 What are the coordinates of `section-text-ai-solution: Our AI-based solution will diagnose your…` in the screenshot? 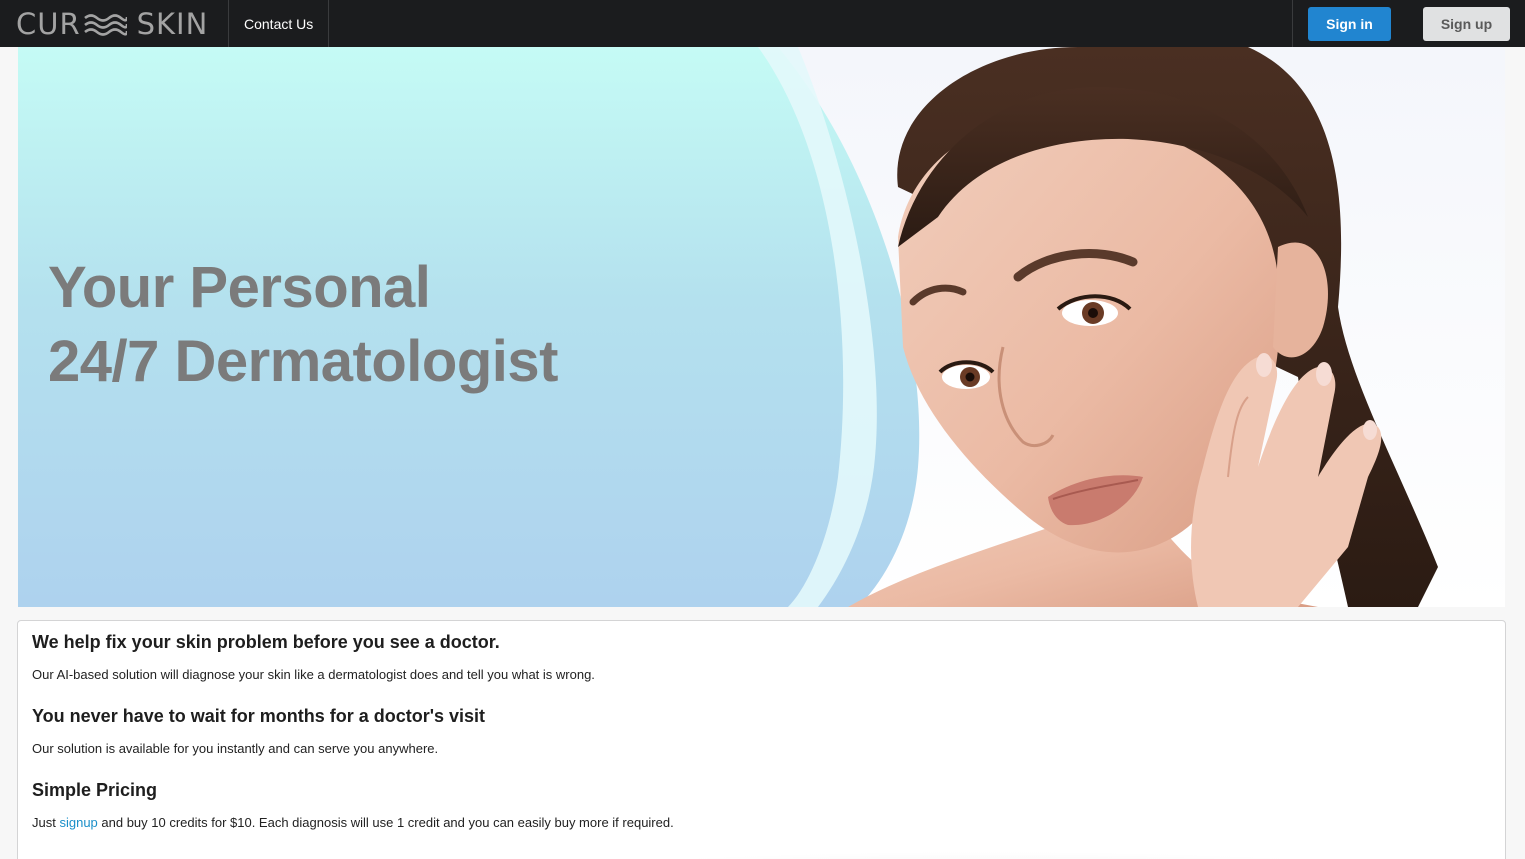 It's located at (313, 674).